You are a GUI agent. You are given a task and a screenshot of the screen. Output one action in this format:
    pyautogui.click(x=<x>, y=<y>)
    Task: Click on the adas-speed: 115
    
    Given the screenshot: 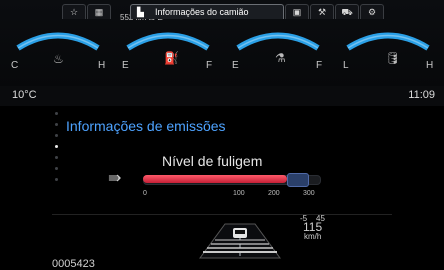 What is the action you would take?
    pyautogui.click(x=313, y=227)
    